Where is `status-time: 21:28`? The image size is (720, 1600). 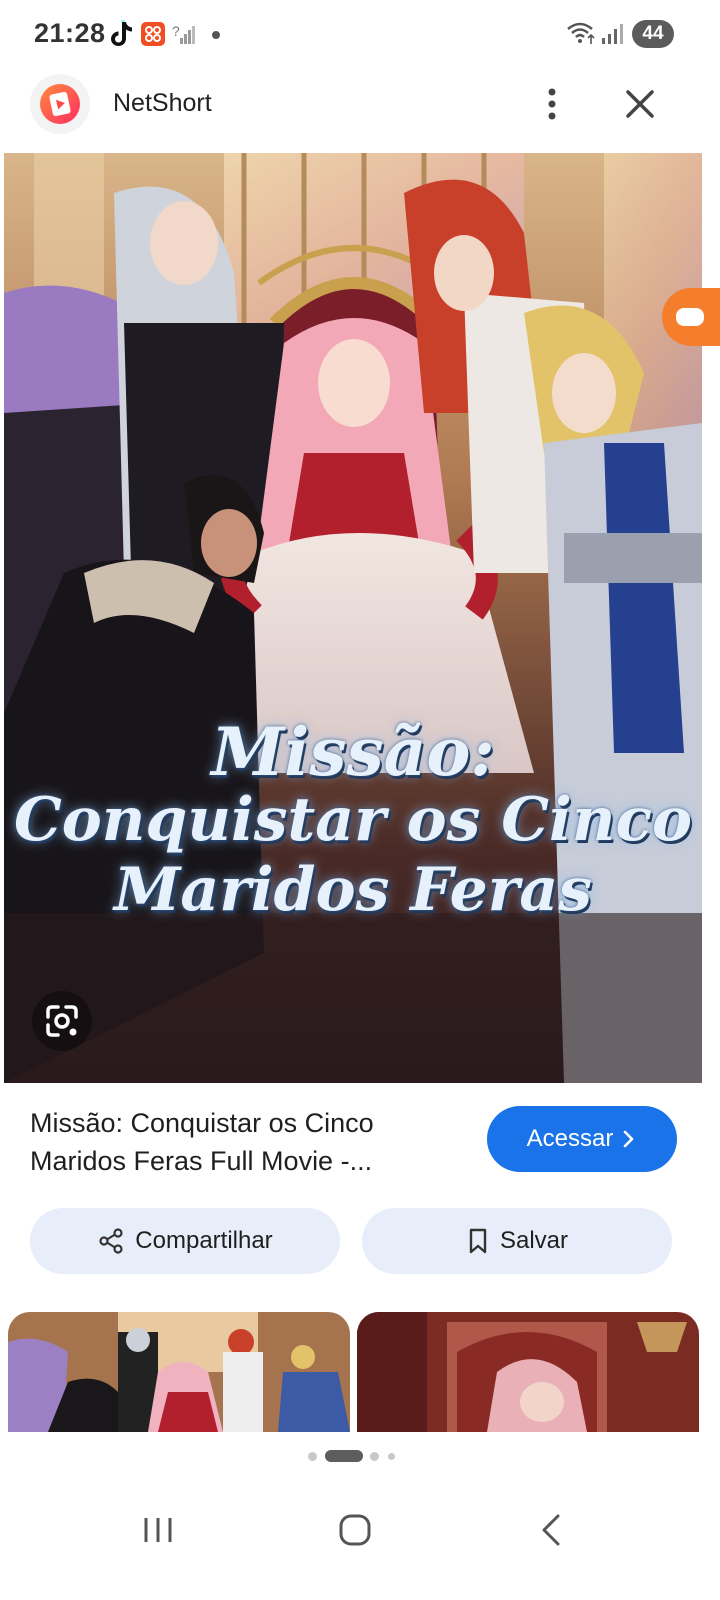
status-time: 21:28 is located at coordinates (70, 33).